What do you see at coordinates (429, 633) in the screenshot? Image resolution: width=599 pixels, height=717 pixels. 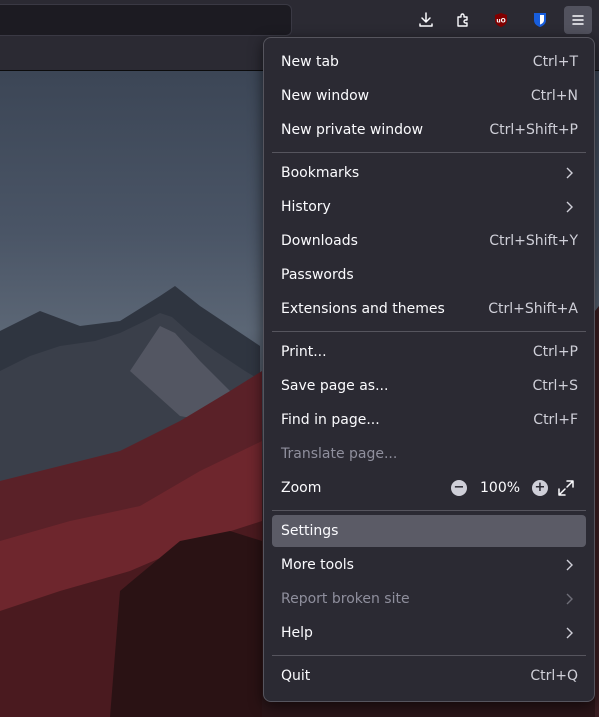 I see `menu-item-help: Help` at bounding box center [429, 633].